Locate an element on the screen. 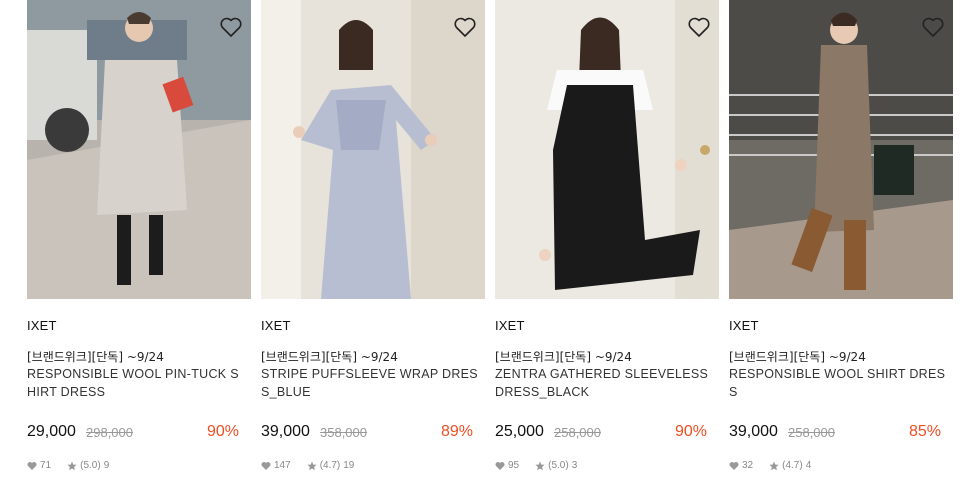  price-row: 39,000 258,000 85% is located at coordinates (835, 434).